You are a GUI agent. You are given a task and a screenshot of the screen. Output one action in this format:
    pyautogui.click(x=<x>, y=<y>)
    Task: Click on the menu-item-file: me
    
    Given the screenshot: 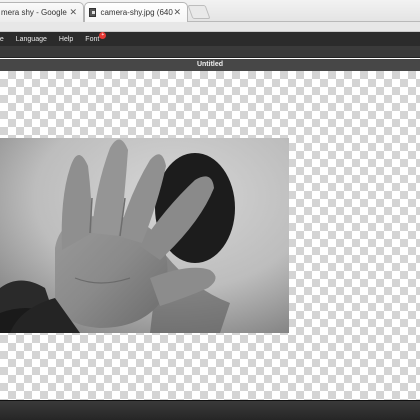 What is the action you would take?
    pyautogui.click(x=5, y=39)
    